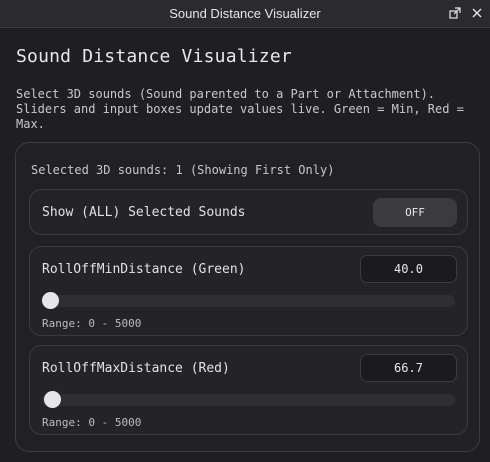 Image resolution: width=490 pixels, height=462 pixels. I want to click on close-icon, so click(477, 13).